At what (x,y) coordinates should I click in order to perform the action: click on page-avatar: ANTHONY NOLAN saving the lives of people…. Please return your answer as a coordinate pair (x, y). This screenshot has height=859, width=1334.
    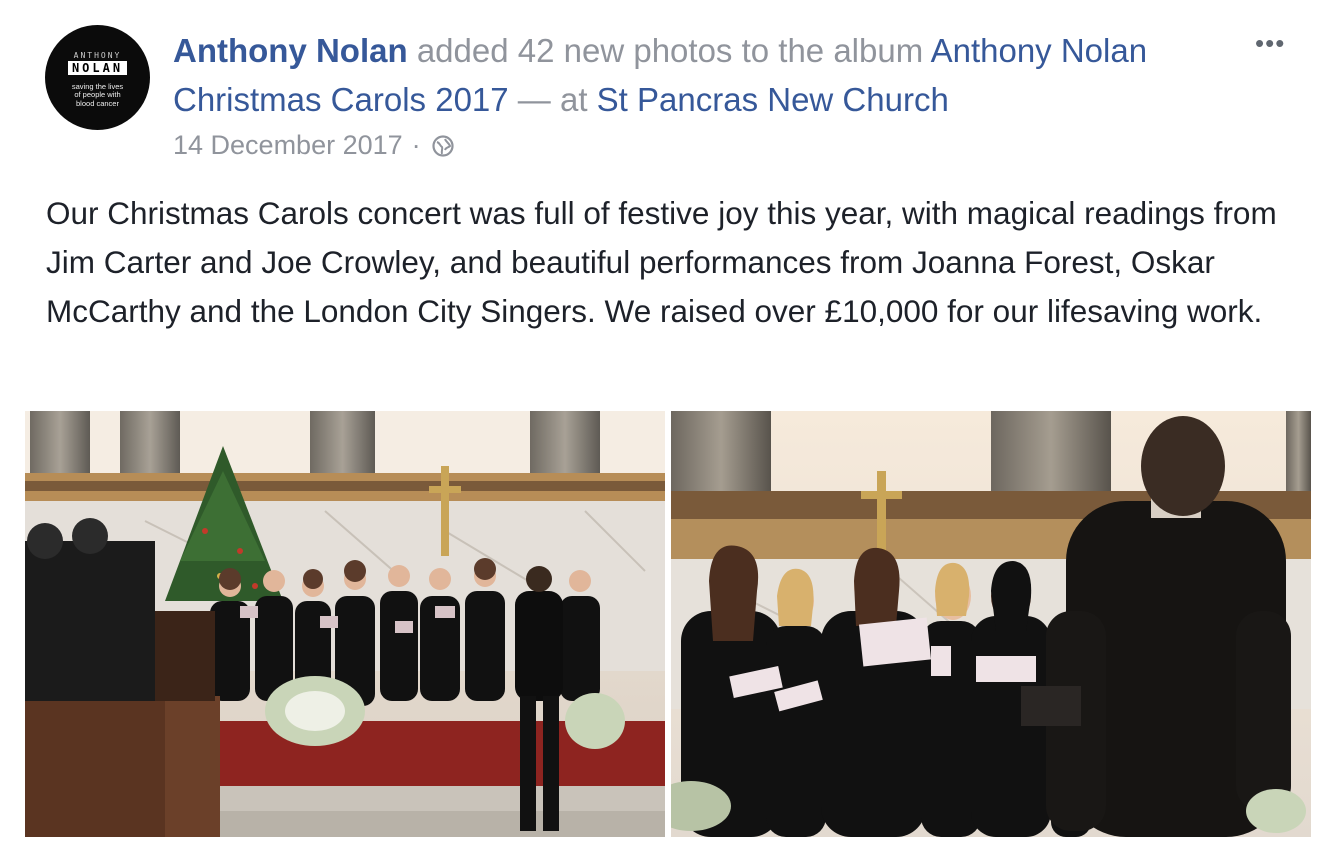
    Looking at the image, I should click on (97, 77).